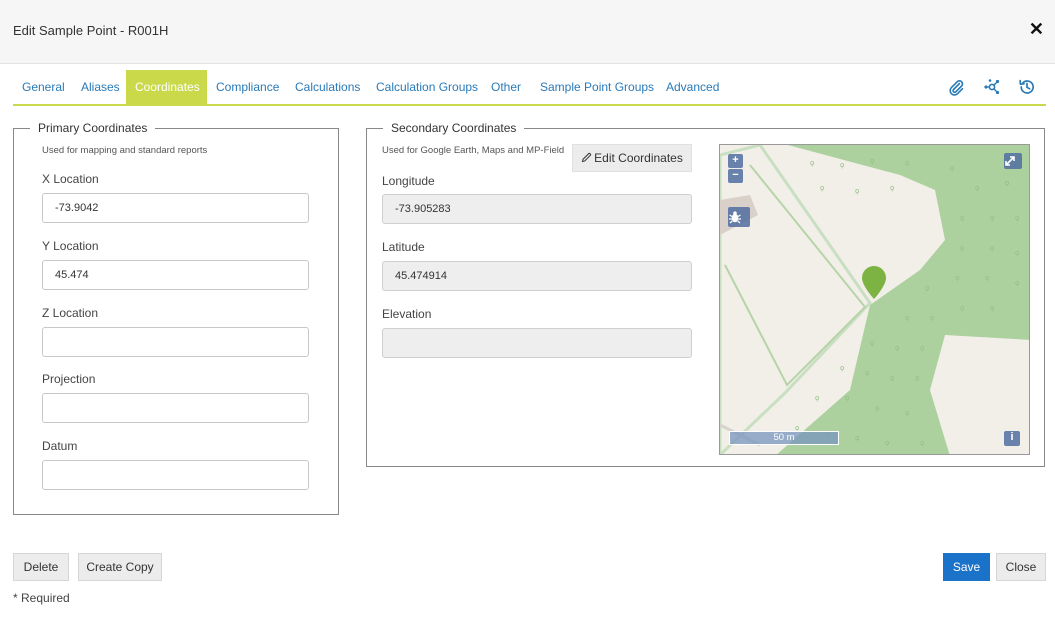 The width and height of the screenshot is (1055, 620). Describe the element at coordinates (41, 598) in the screenshot. I see `required-note: * Required` at that location.